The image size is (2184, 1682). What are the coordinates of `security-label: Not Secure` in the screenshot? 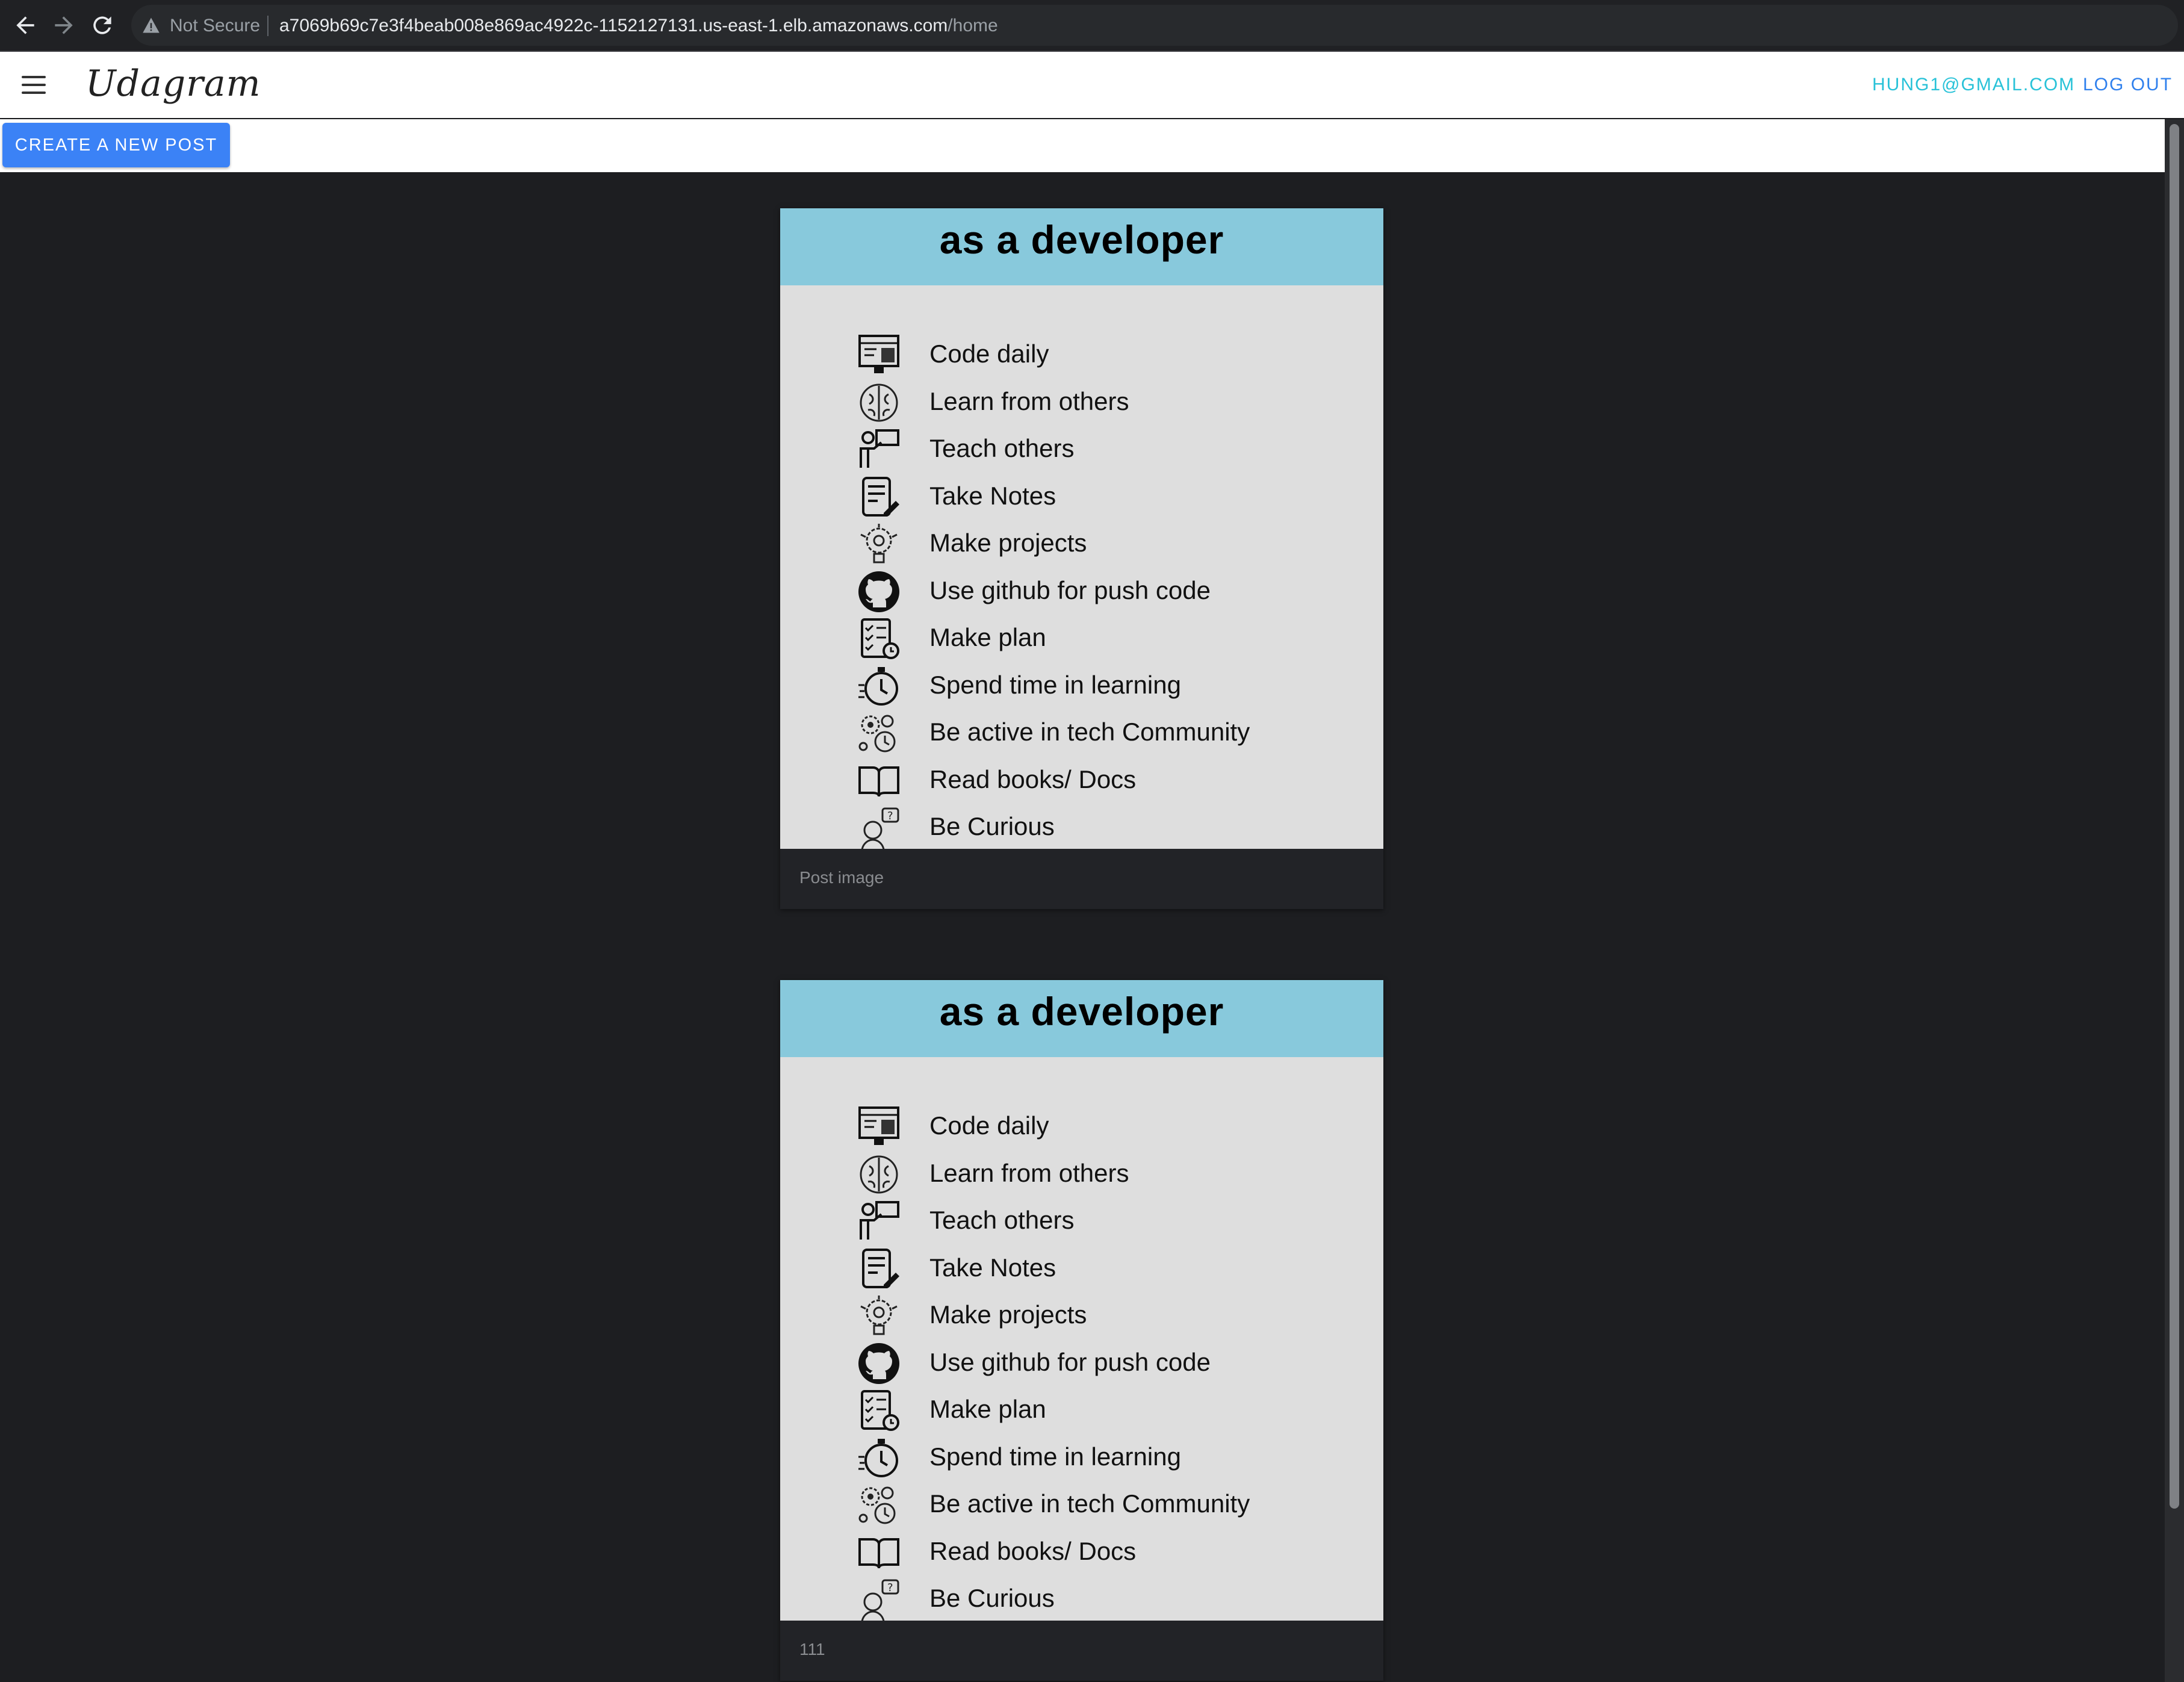 It's located at (215, 26).